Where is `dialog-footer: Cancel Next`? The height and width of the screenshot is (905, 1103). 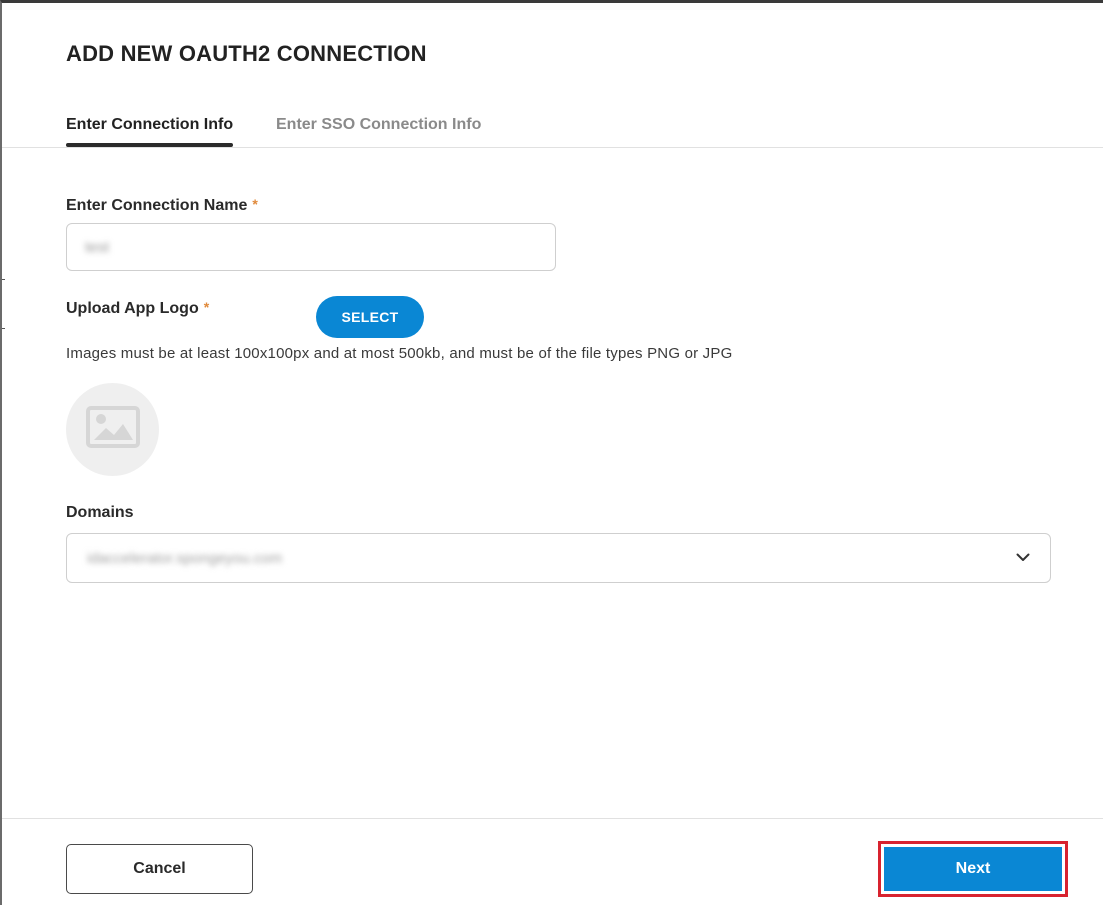 dialog-footer: Cancel Next is located at coordinates (552, 861).